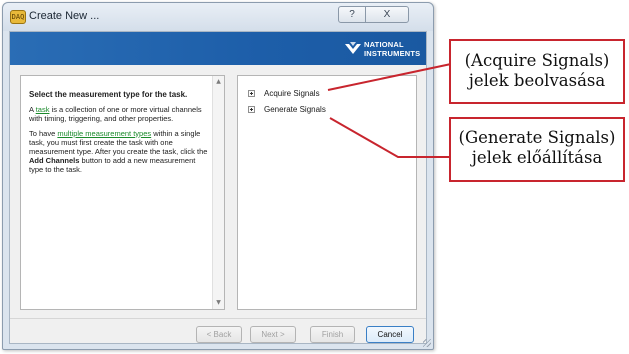 The image size is (629, 354). I want to click on callout-line: jelek beolvasása, so click(537, 80).